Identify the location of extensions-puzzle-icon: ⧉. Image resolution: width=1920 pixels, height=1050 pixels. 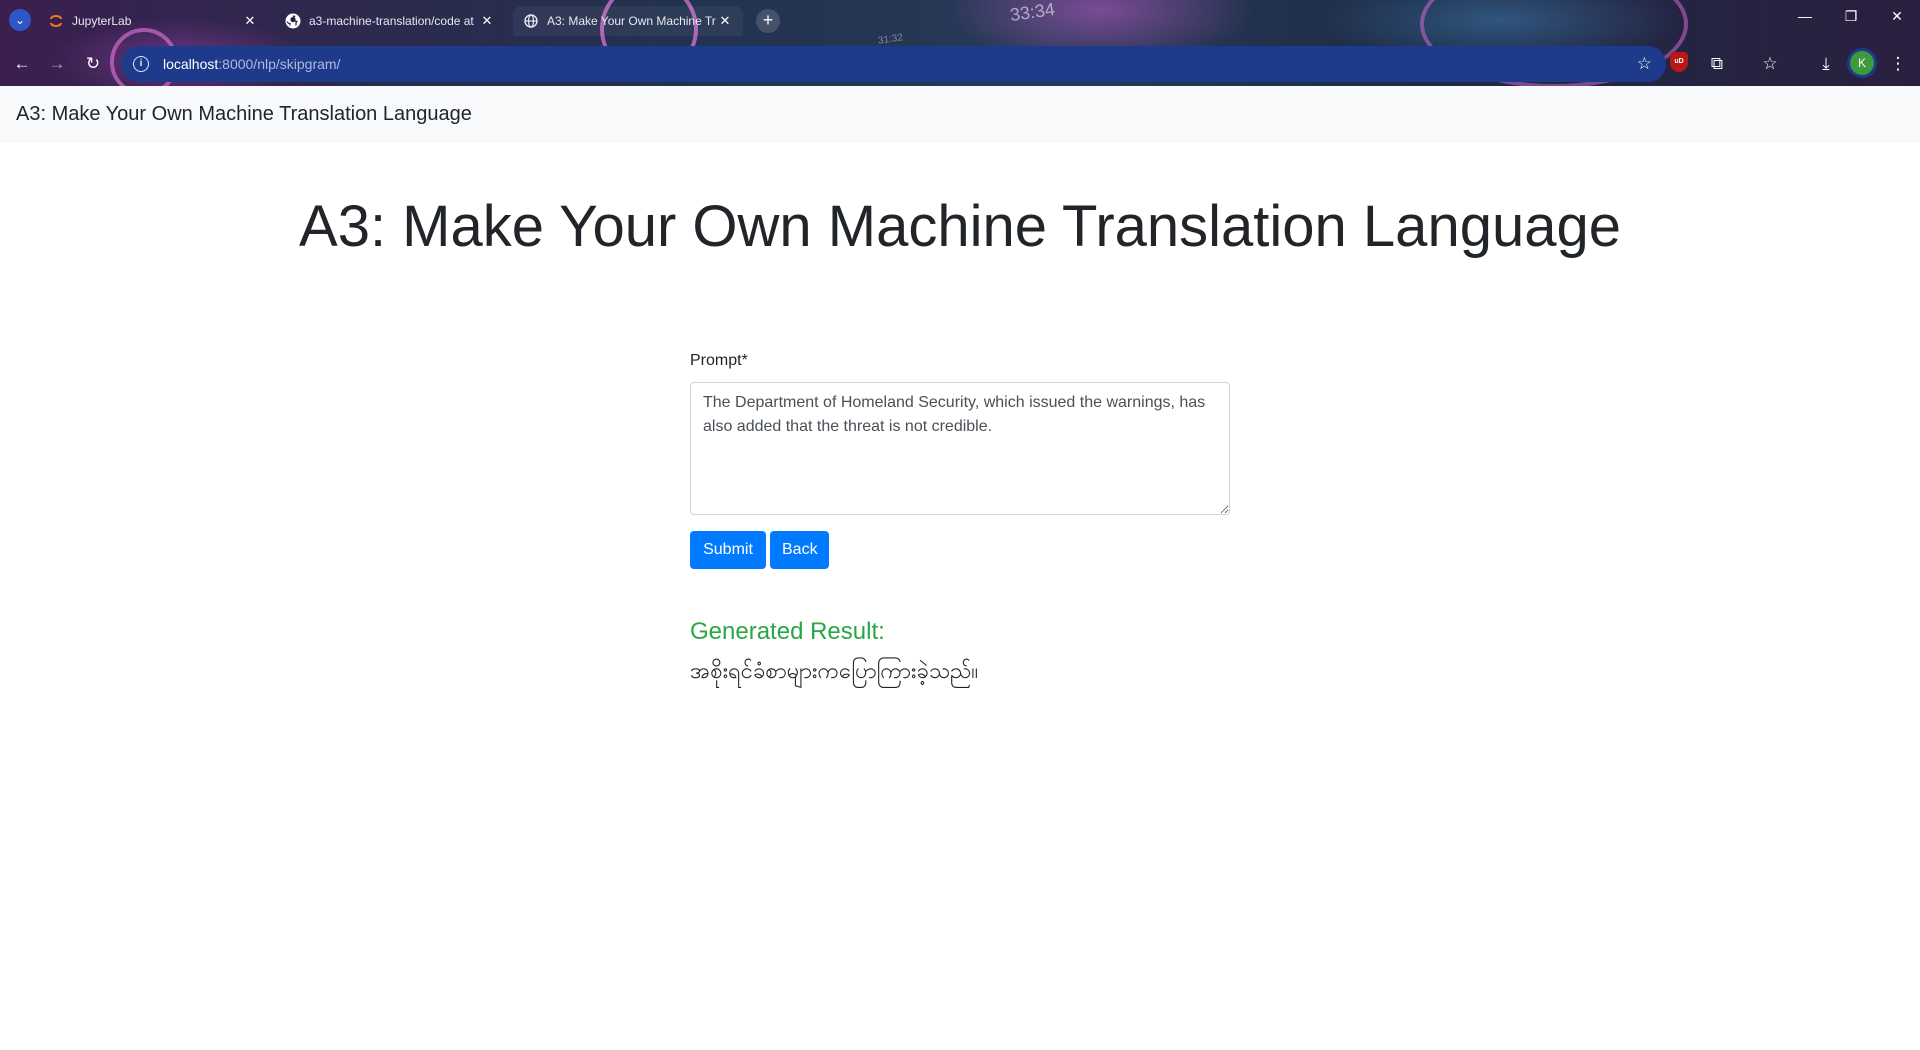
(1717, 64).